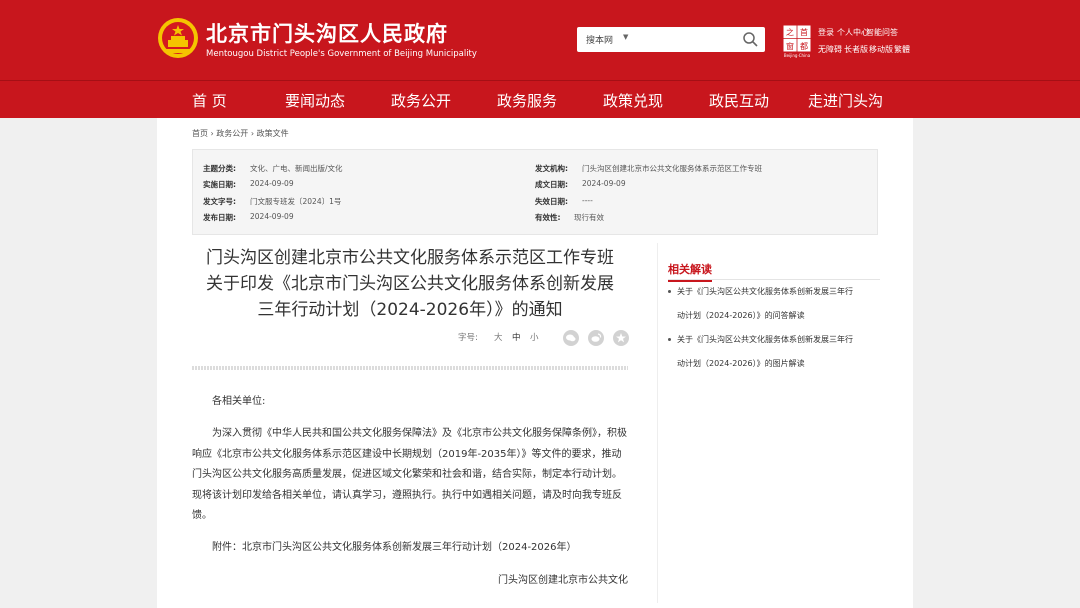 The image size is (1080, 608). Describe the element at coordinates (563, 580) in the screenshot. I see `document-signature: 门头沟区创建北京市公共文化` at that location.